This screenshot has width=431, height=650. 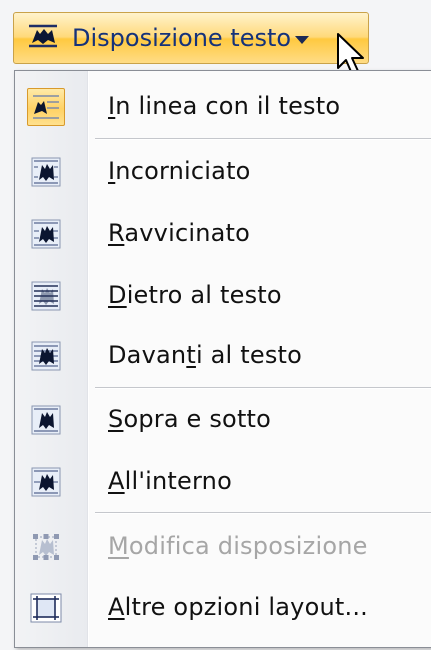 I want to click on through-icon, so click(x=46, y=482).